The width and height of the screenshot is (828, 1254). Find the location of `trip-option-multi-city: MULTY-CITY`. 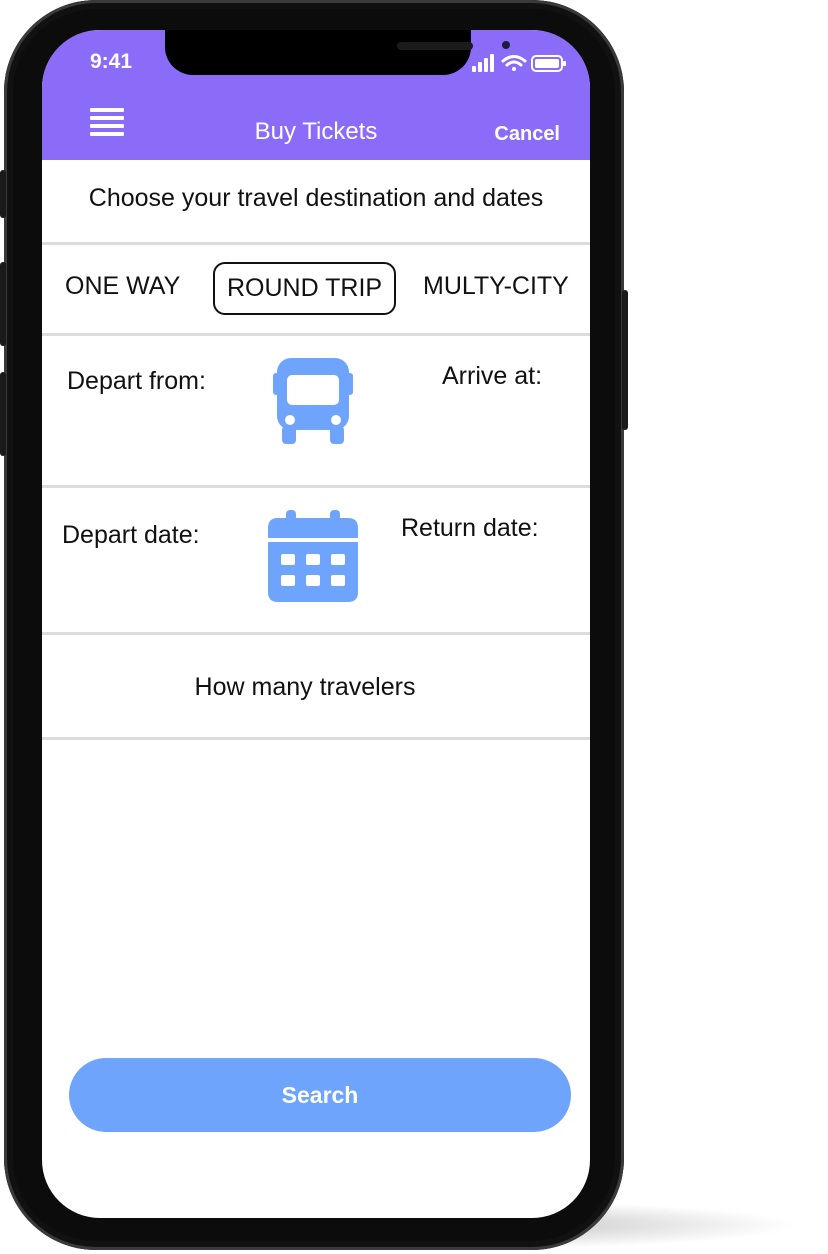

trip-option-multi-city: MULTY-CITY is located at coordinates (496, 286).